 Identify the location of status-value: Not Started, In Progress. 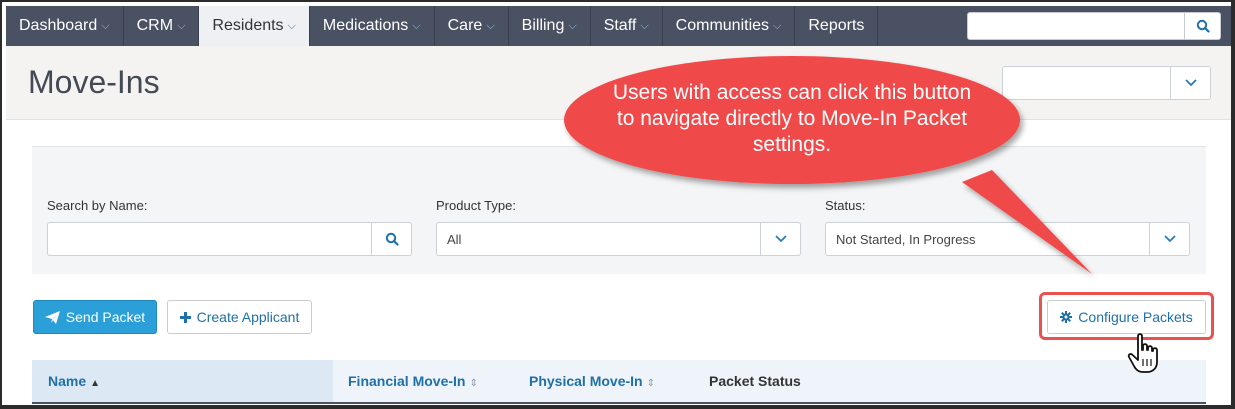
(906, 239).